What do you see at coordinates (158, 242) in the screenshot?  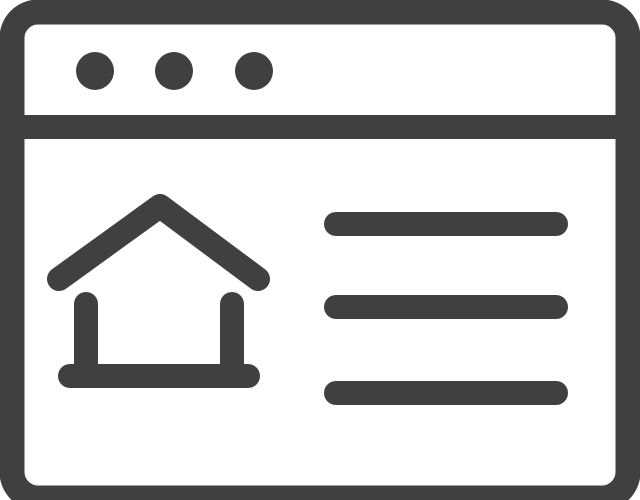 I see `house-roof` at bounding box center [158, 242].